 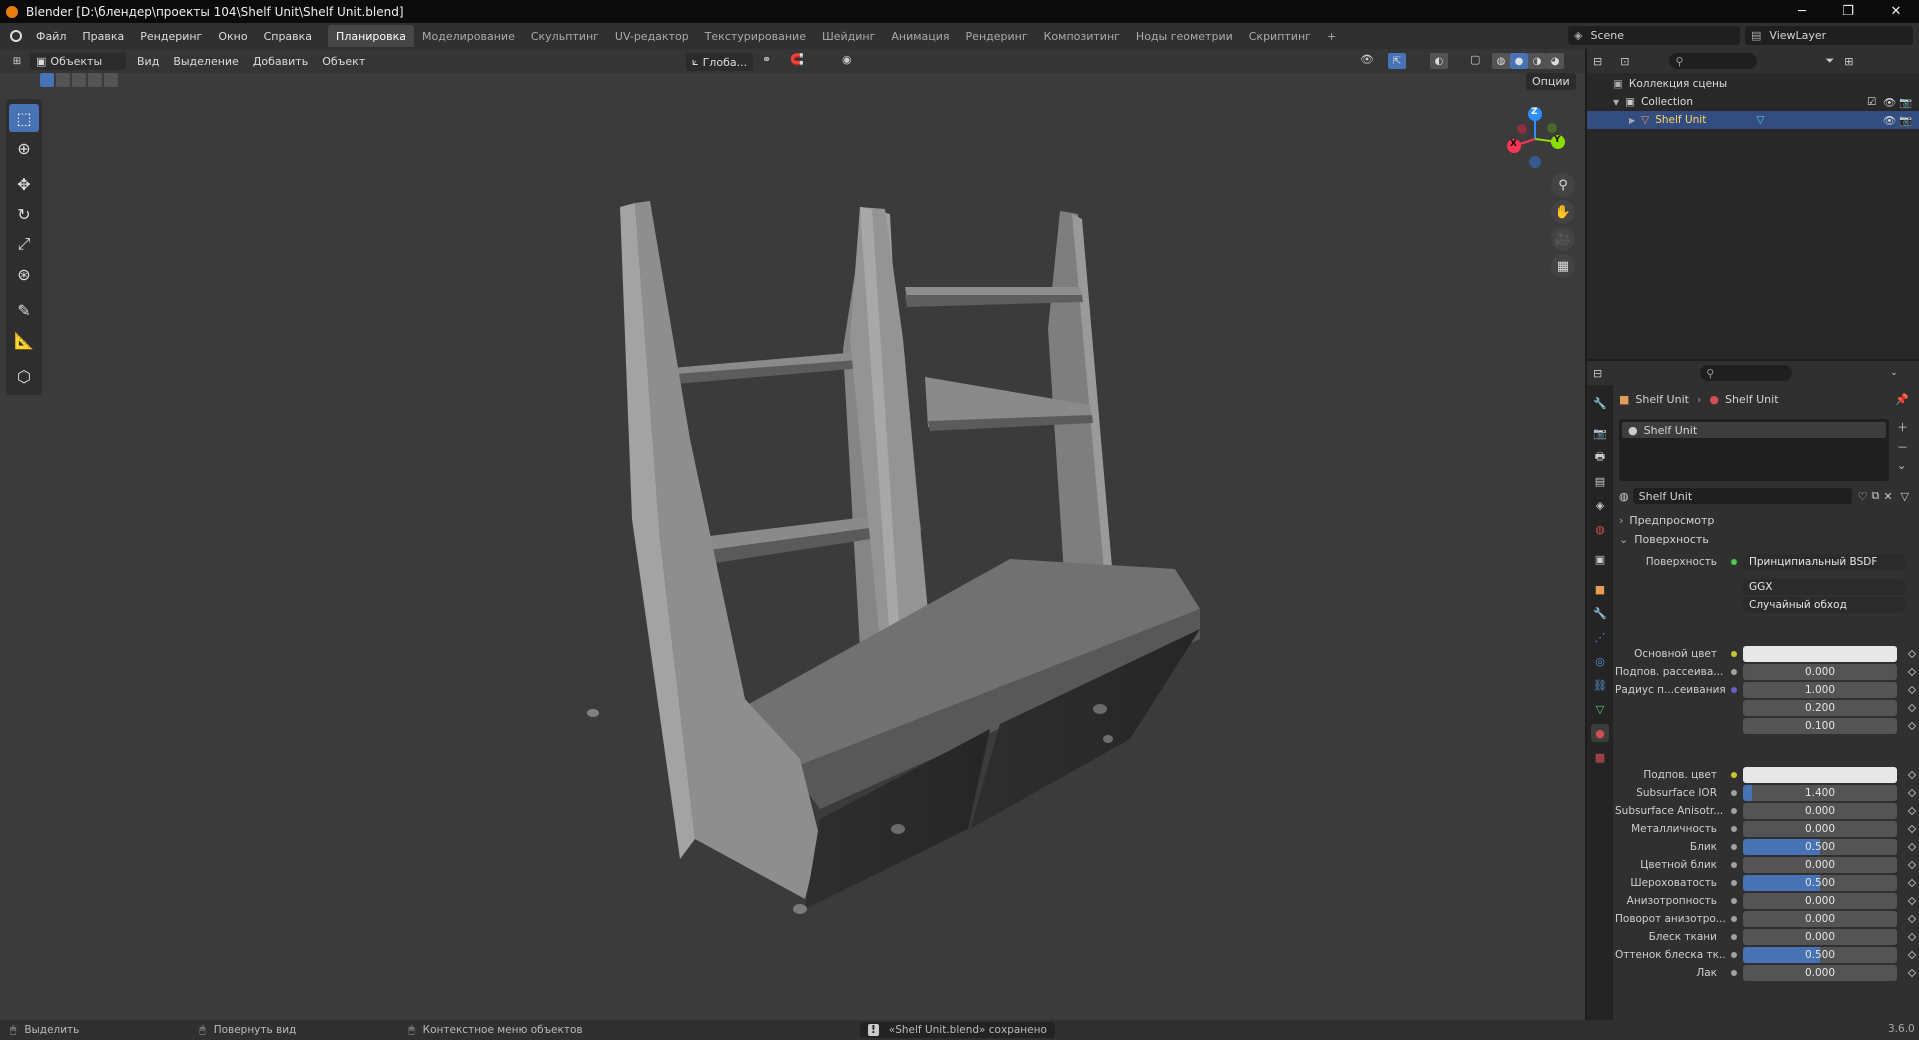 What do you see at coordinates (1889, 102) in the screenshot?
I see `hide-eye-icon: 👁` at bounding box center [1889, 102].